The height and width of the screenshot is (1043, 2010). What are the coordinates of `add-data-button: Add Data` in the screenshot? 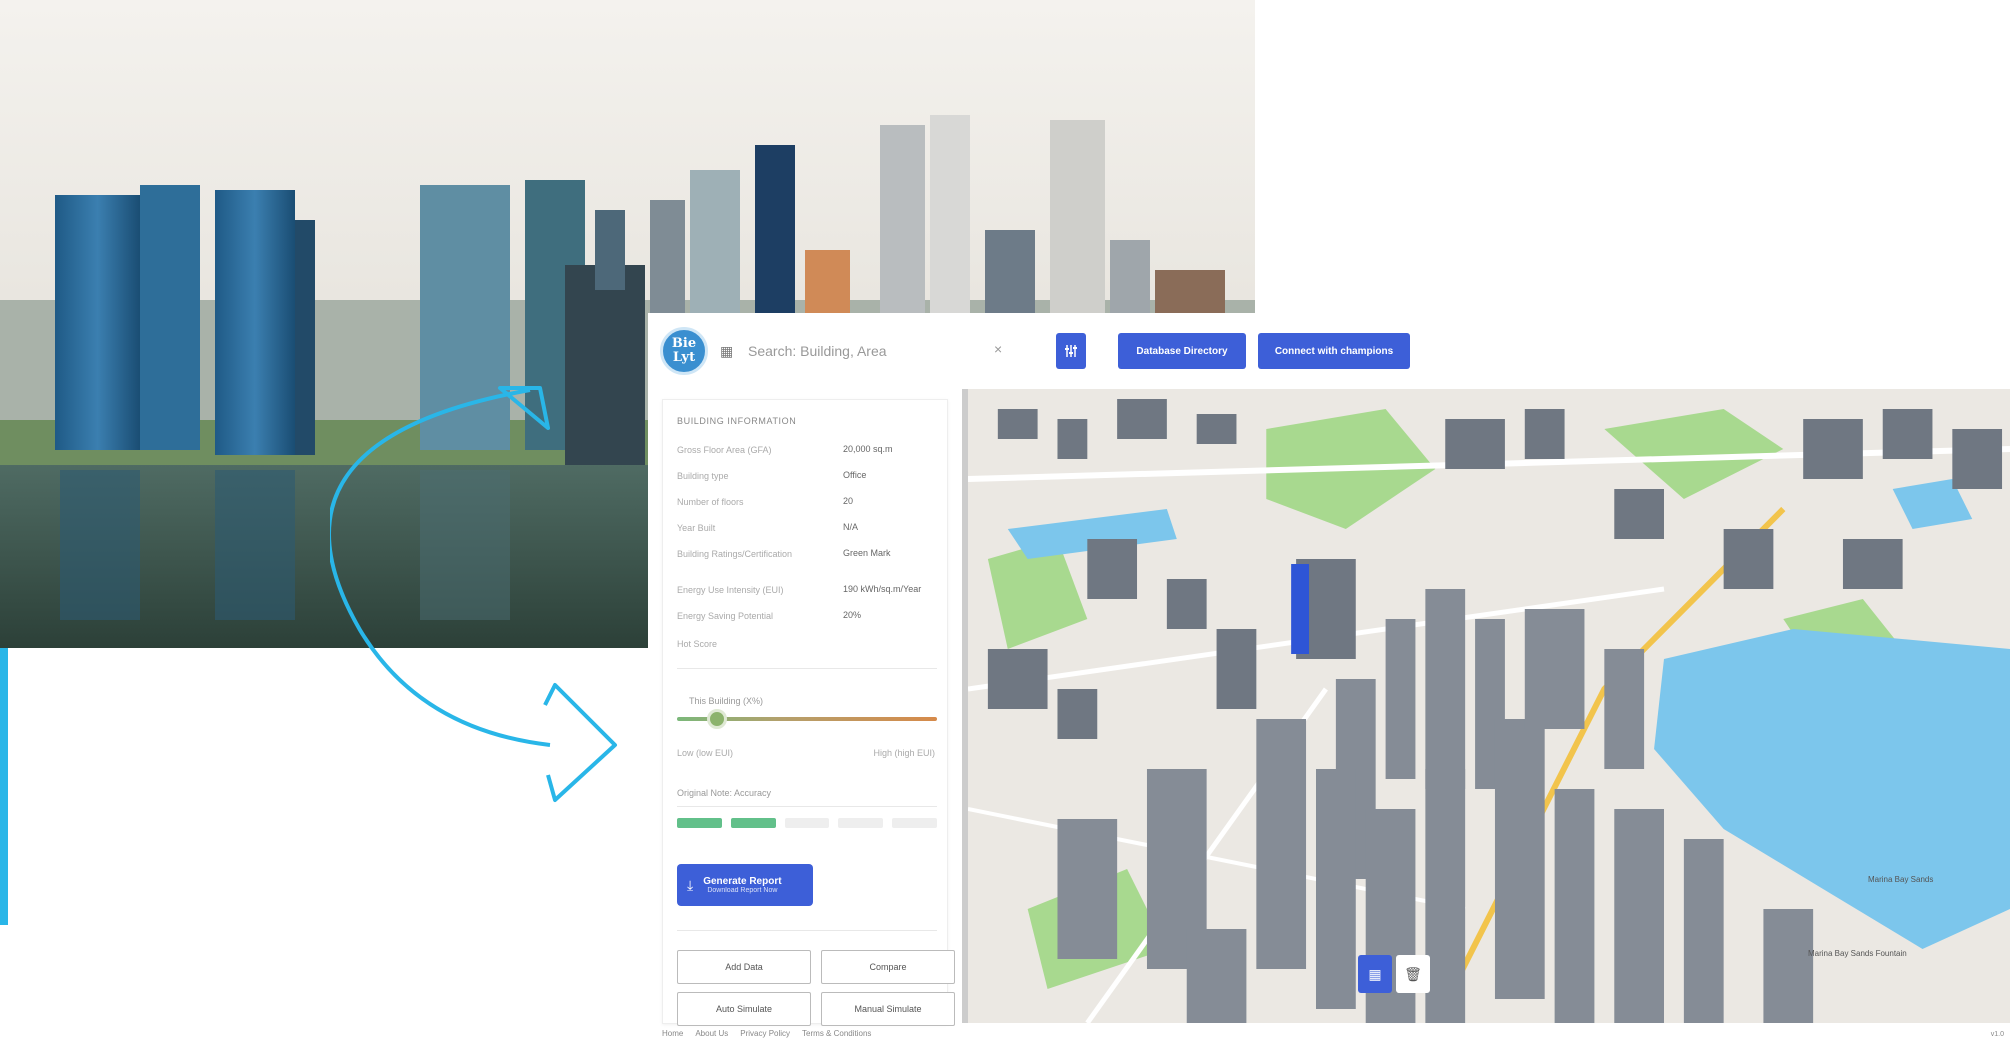 It's located at (744, 967).